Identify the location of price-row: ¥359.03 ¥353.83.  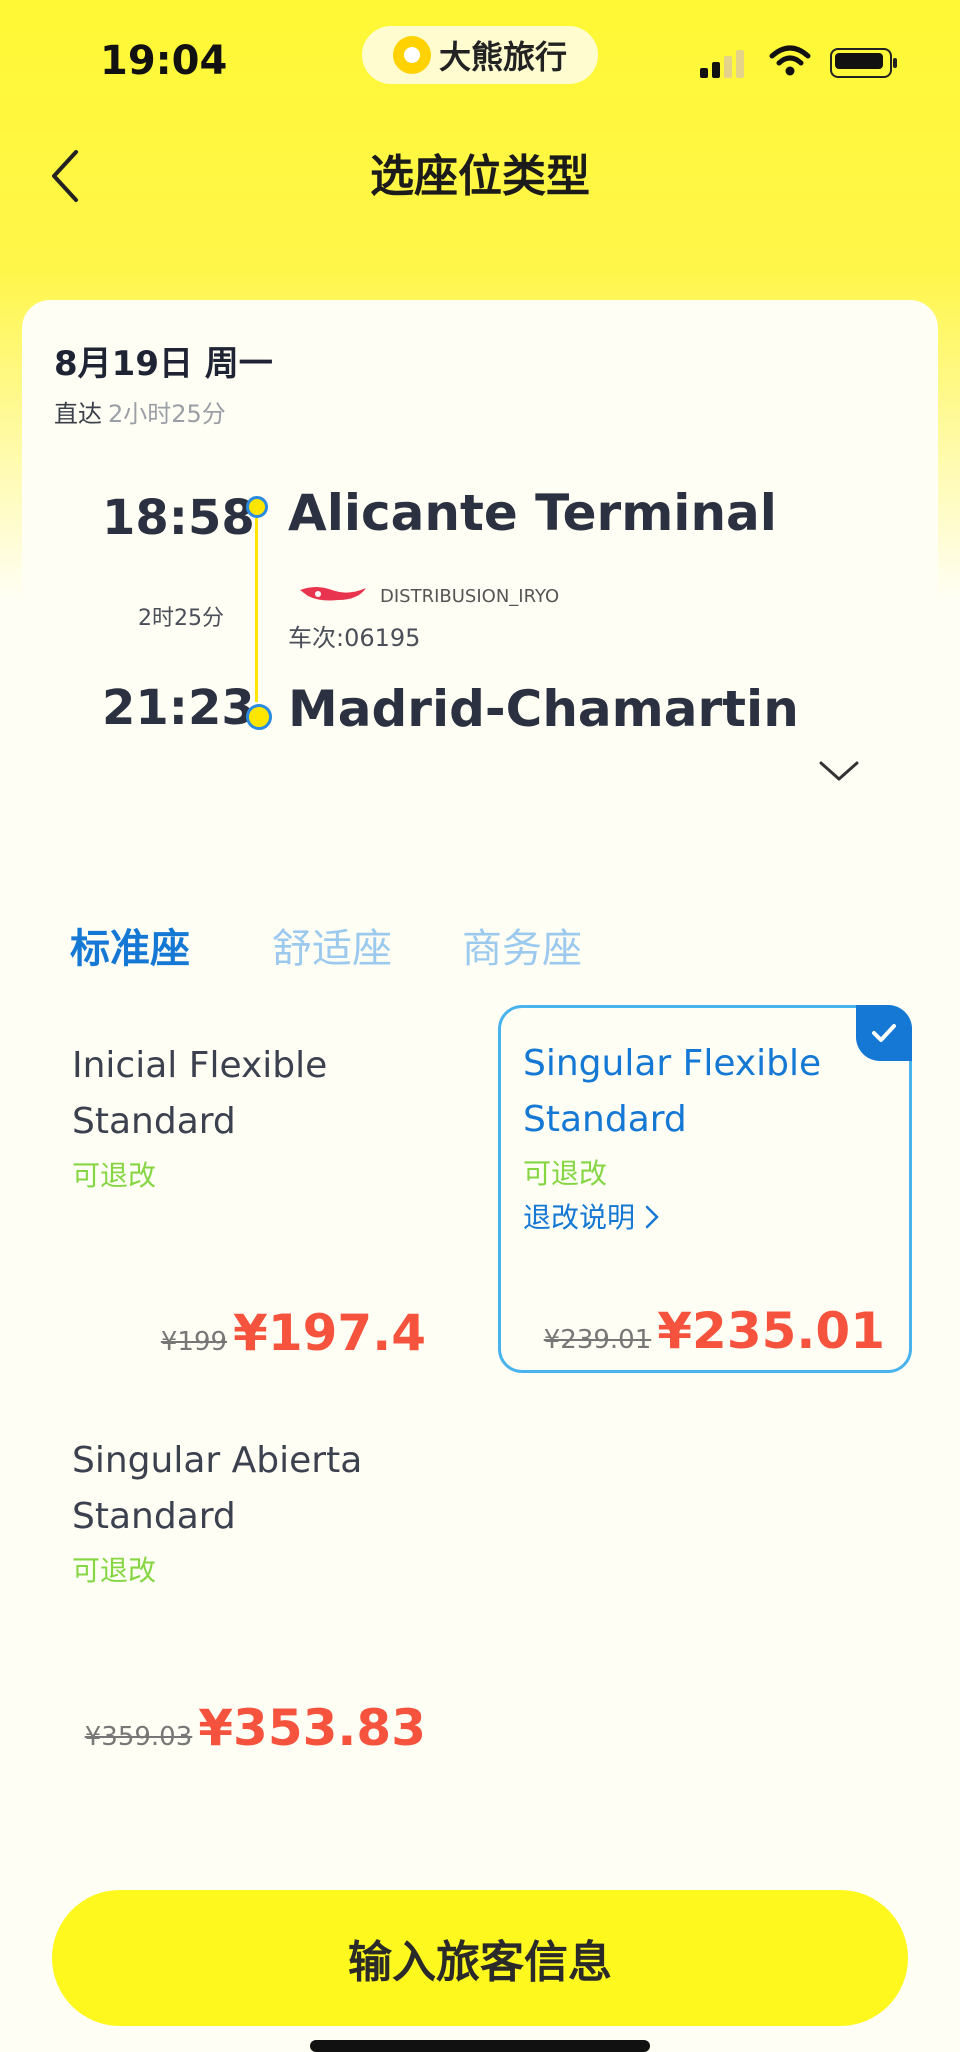
(255, 1728).